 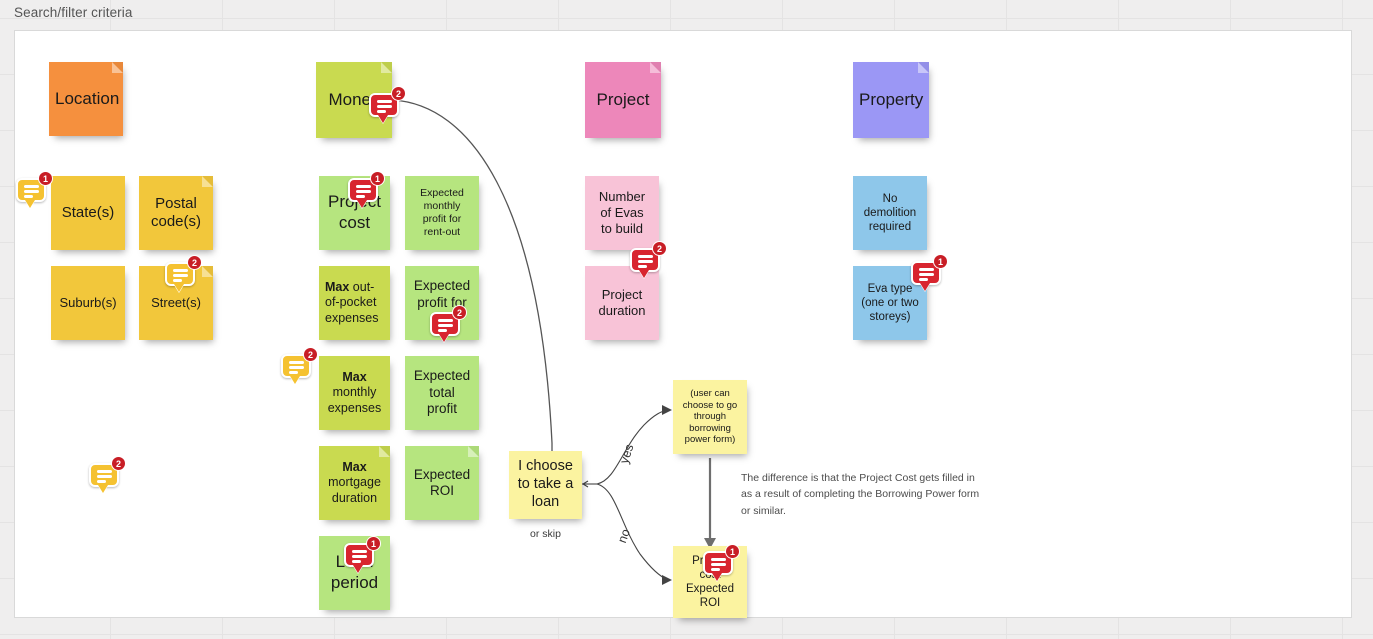 I want to click on arrowhead-yes, so click(x=667, y=410).